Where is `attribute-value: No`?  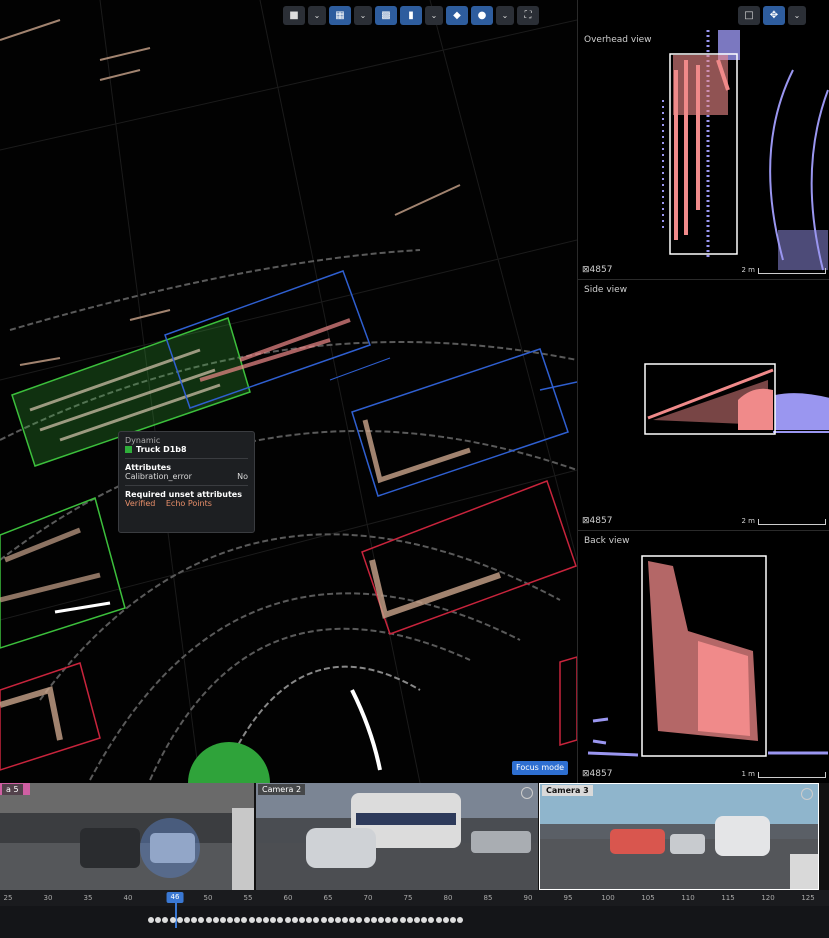
attribute-value: No is located at coordinates (242, 476).